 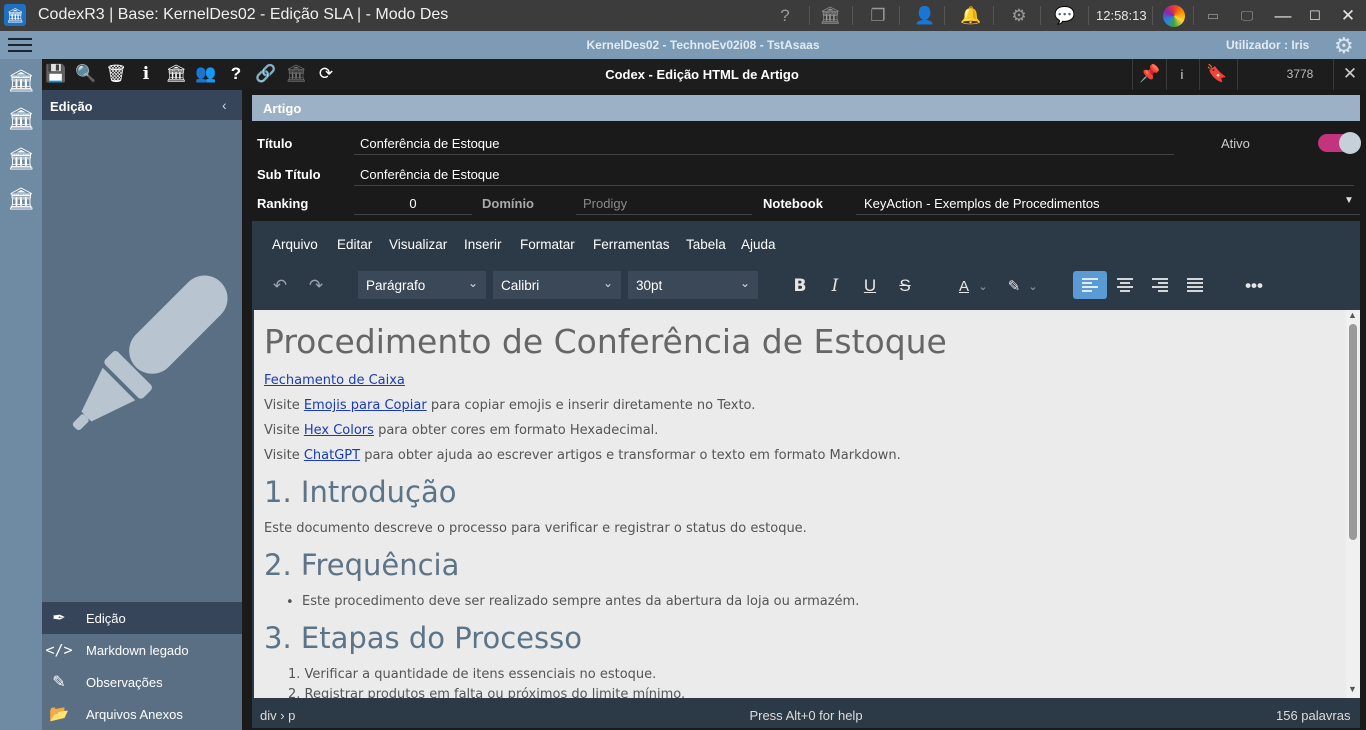 I want to click on bell-icon: 🔔, so click(x=971, y=15).